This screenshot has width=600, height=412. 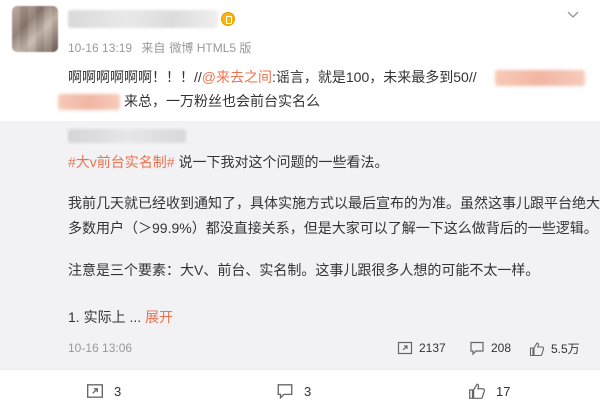 What do you see at coordinates (135, 77) in the screenshot?
I see `post-text-start: 啊啊啊啊啊啊！！！//` at bounding box center [135, 77].